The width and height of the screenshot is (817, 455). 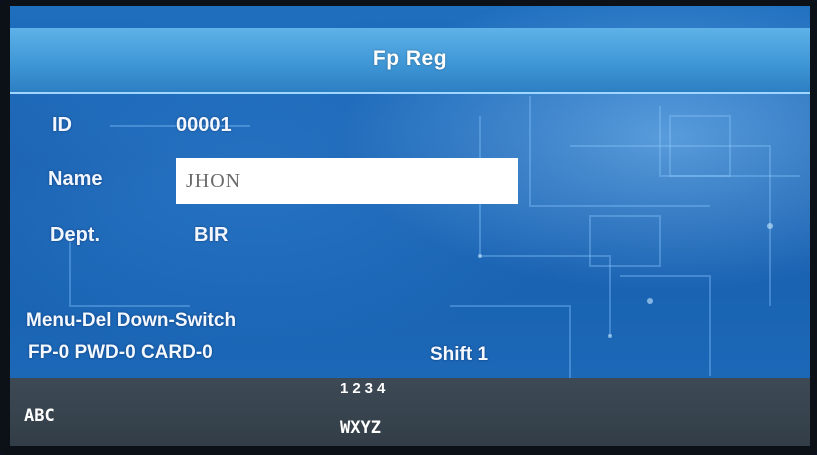 I want to click on page-title: Fp Reg, so click(x=410, y=58).